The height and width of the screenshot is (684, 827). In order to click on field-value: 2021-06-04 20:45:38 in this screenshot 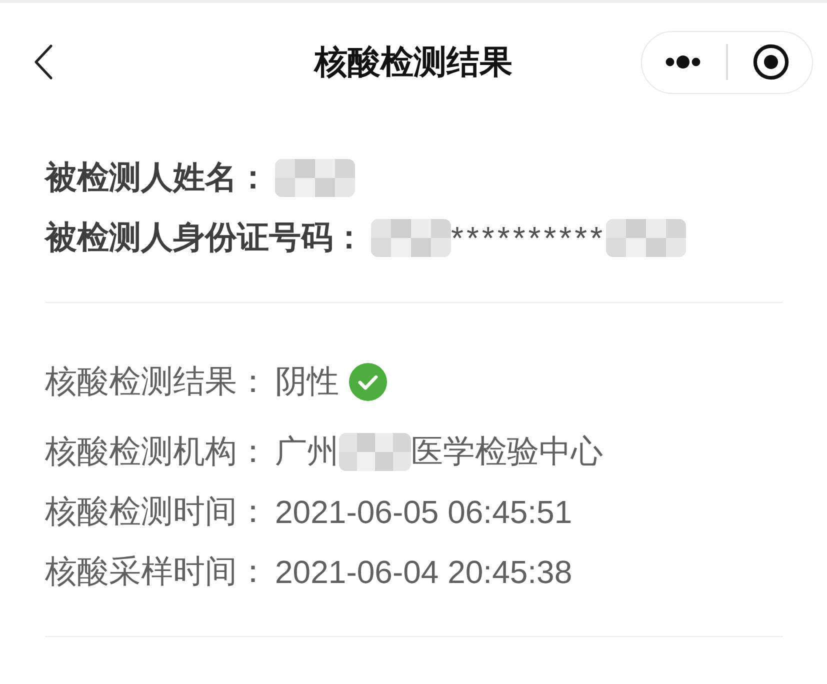, I will do `click(423, 572)`.